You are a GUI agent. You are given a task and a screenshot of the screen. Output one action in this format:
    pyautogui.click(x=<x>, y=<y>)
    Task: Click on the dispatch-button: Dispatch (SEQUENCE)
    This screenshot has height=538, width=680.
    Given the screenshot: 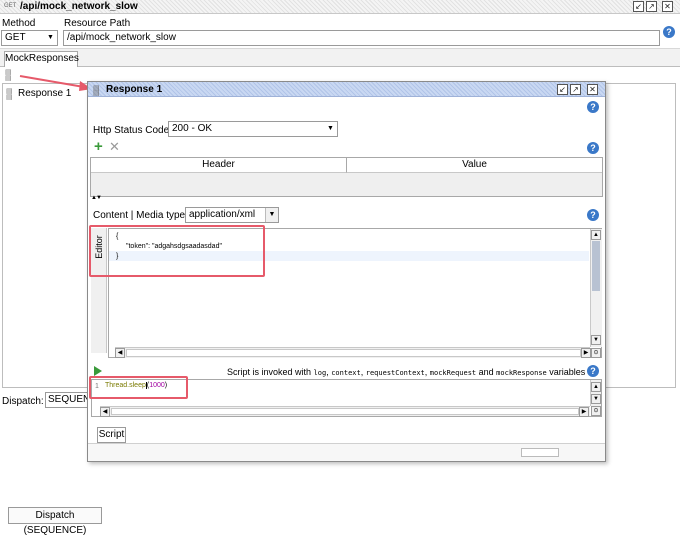 What is the action you would take?
    pyautogui.click(x=55, y=521)
    